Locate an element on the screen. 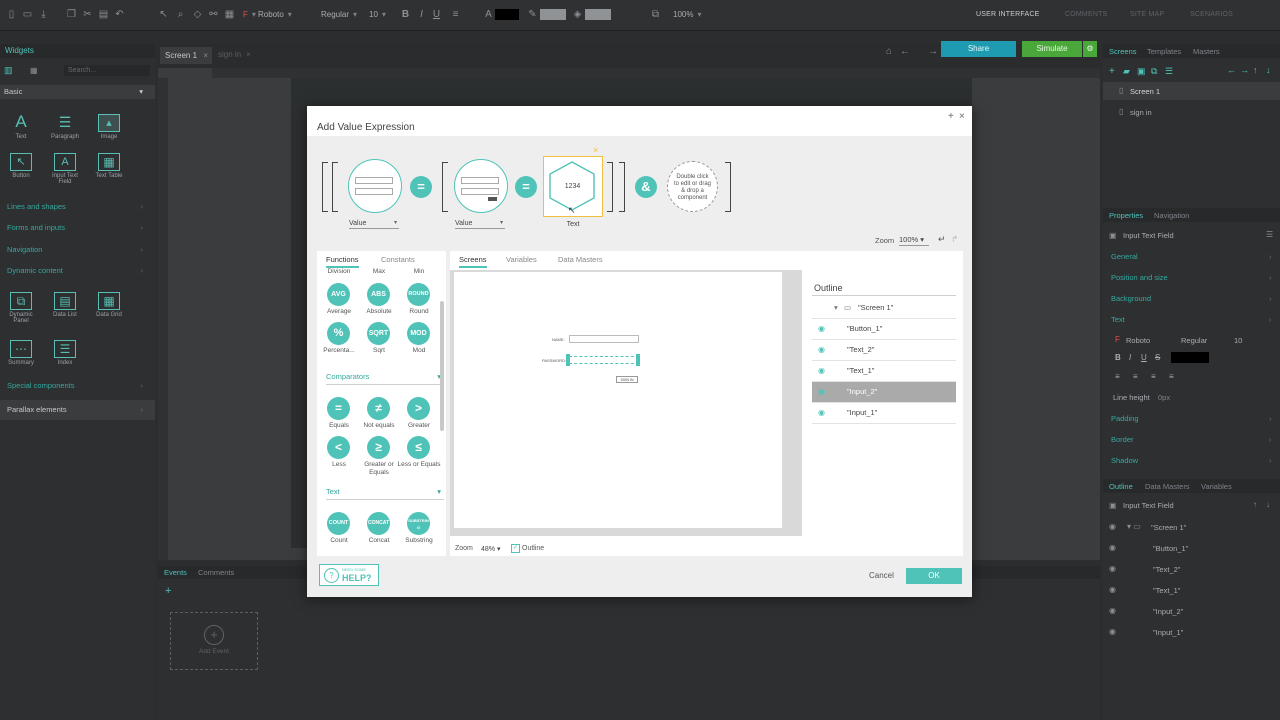  prop-font-family: Roboto is located at coordinates (1138, 340).